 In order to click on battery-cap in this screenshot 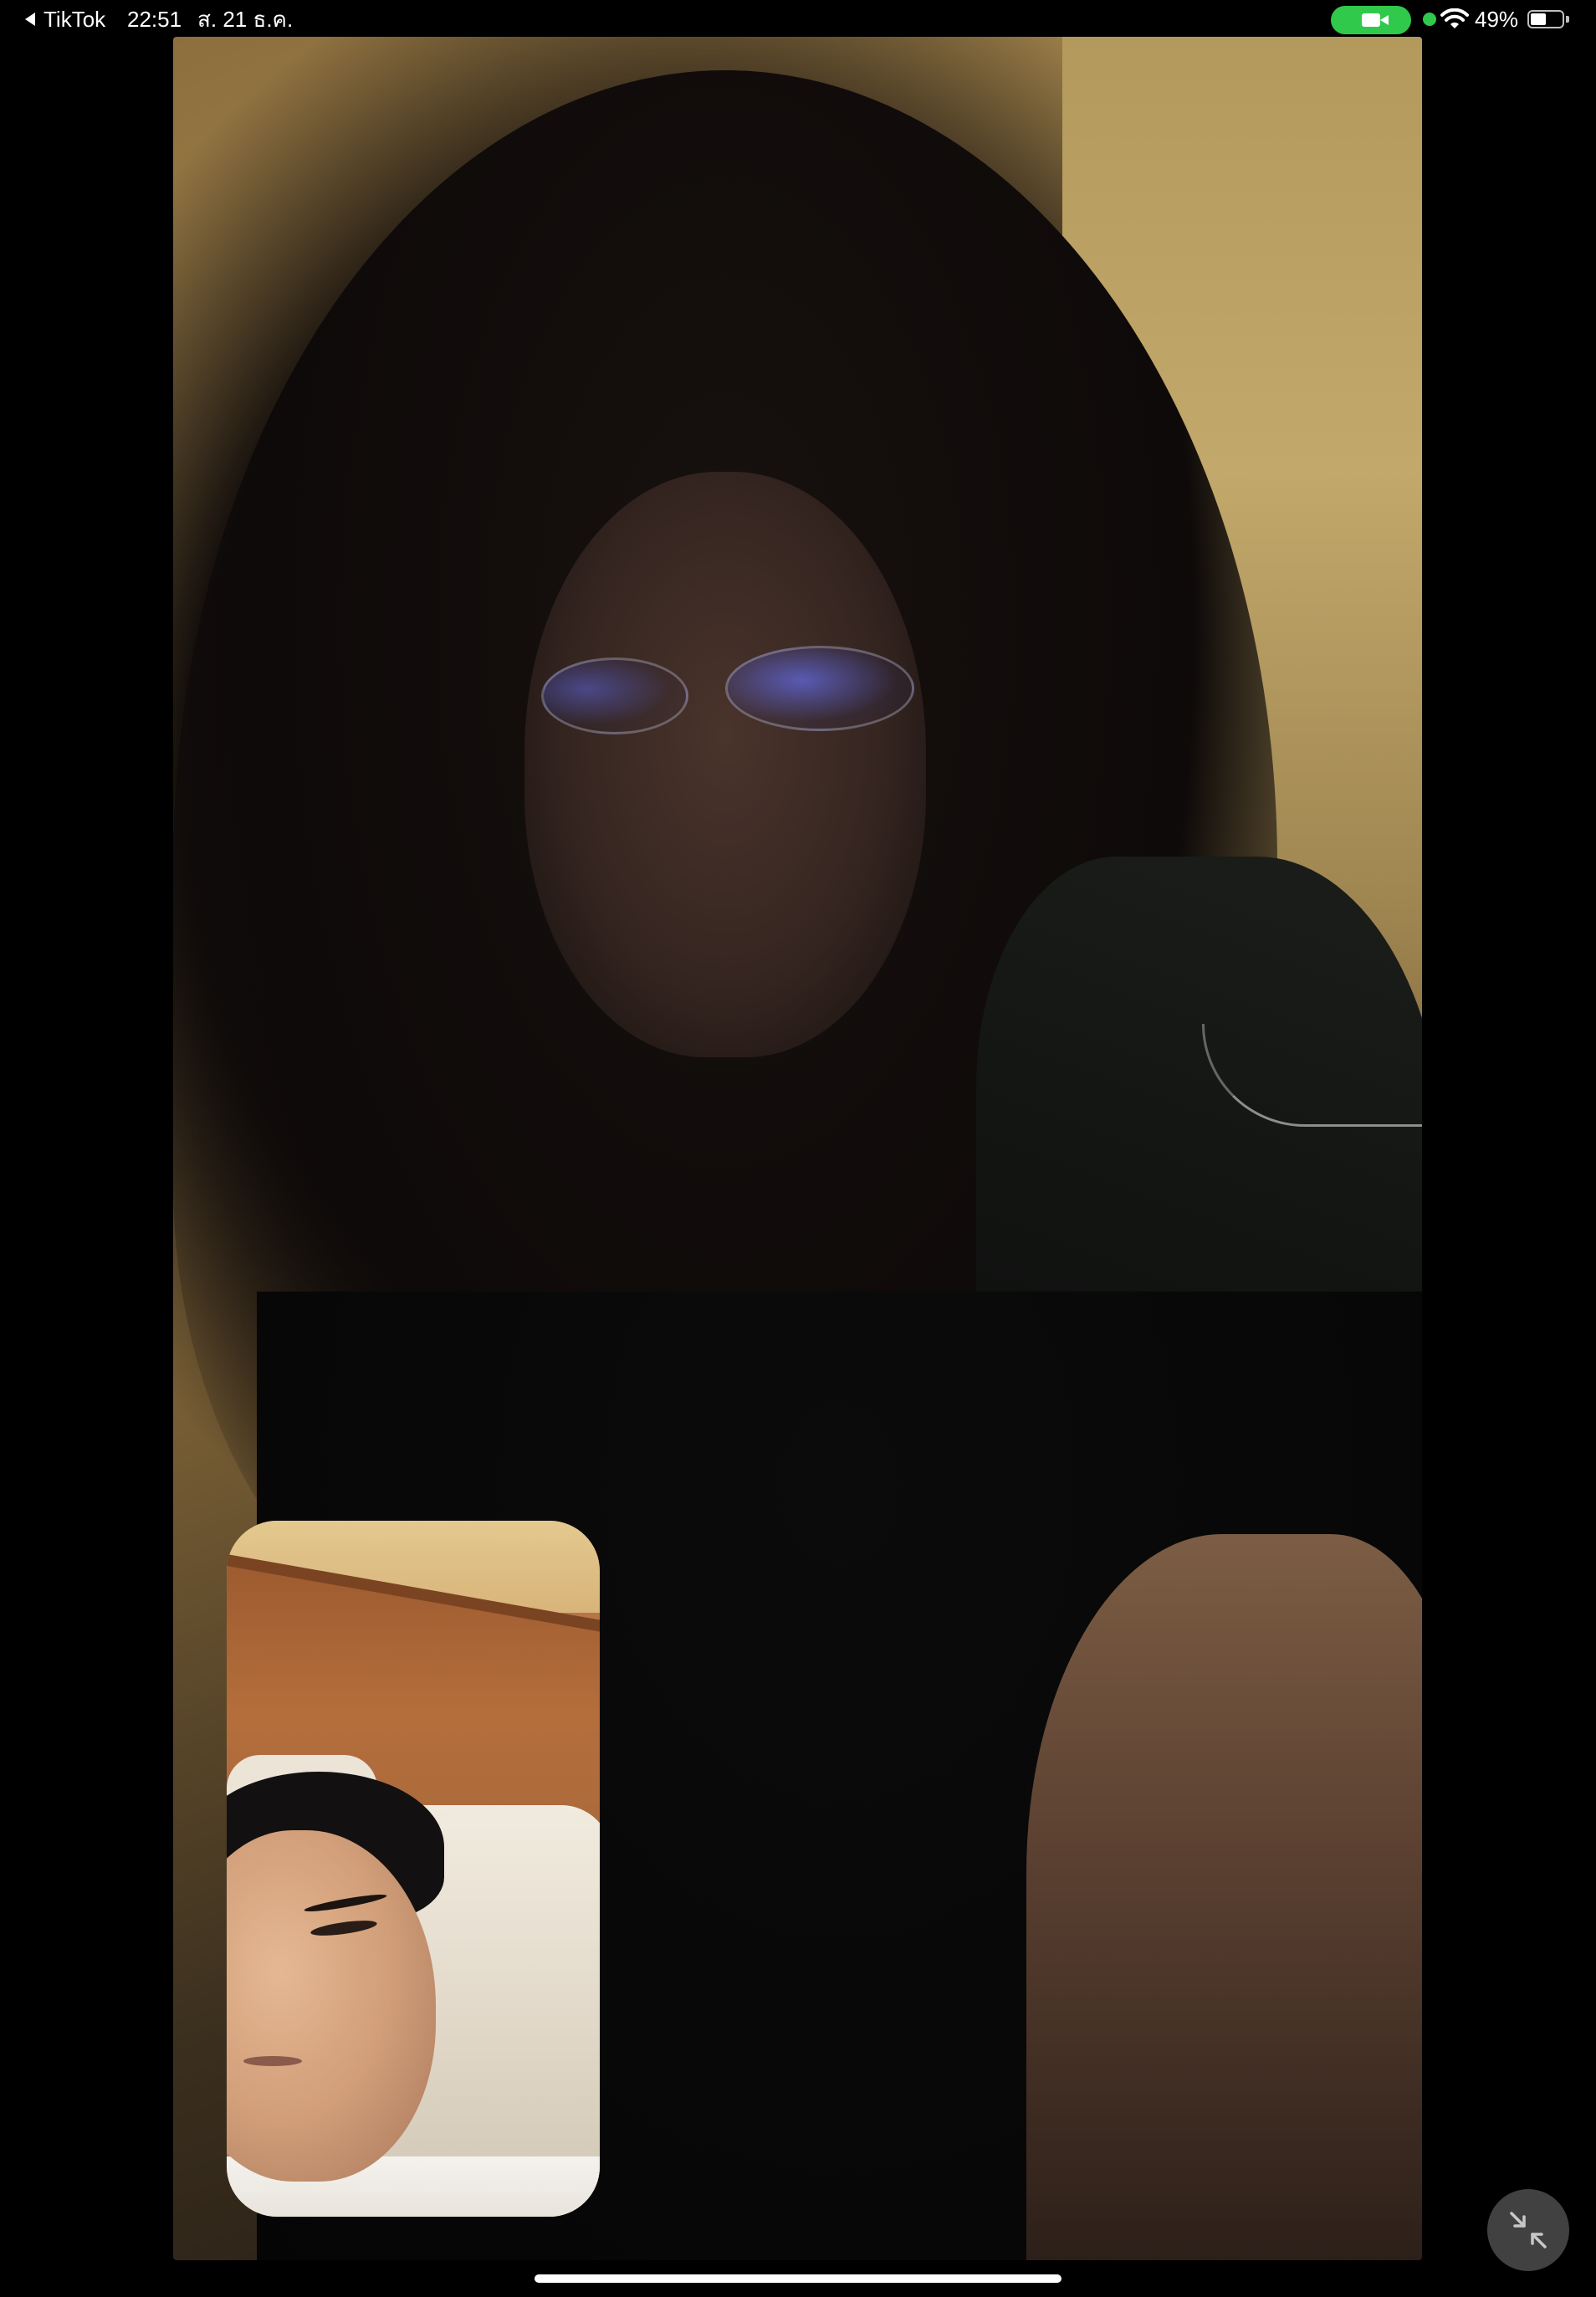, I will do `click(1568, 19)`.